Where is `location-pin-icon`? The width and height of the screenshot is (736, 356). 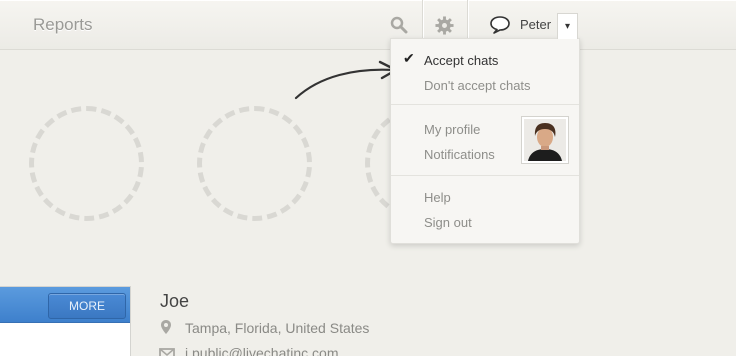
location-pin-icon is located at coordinates (166, 327).